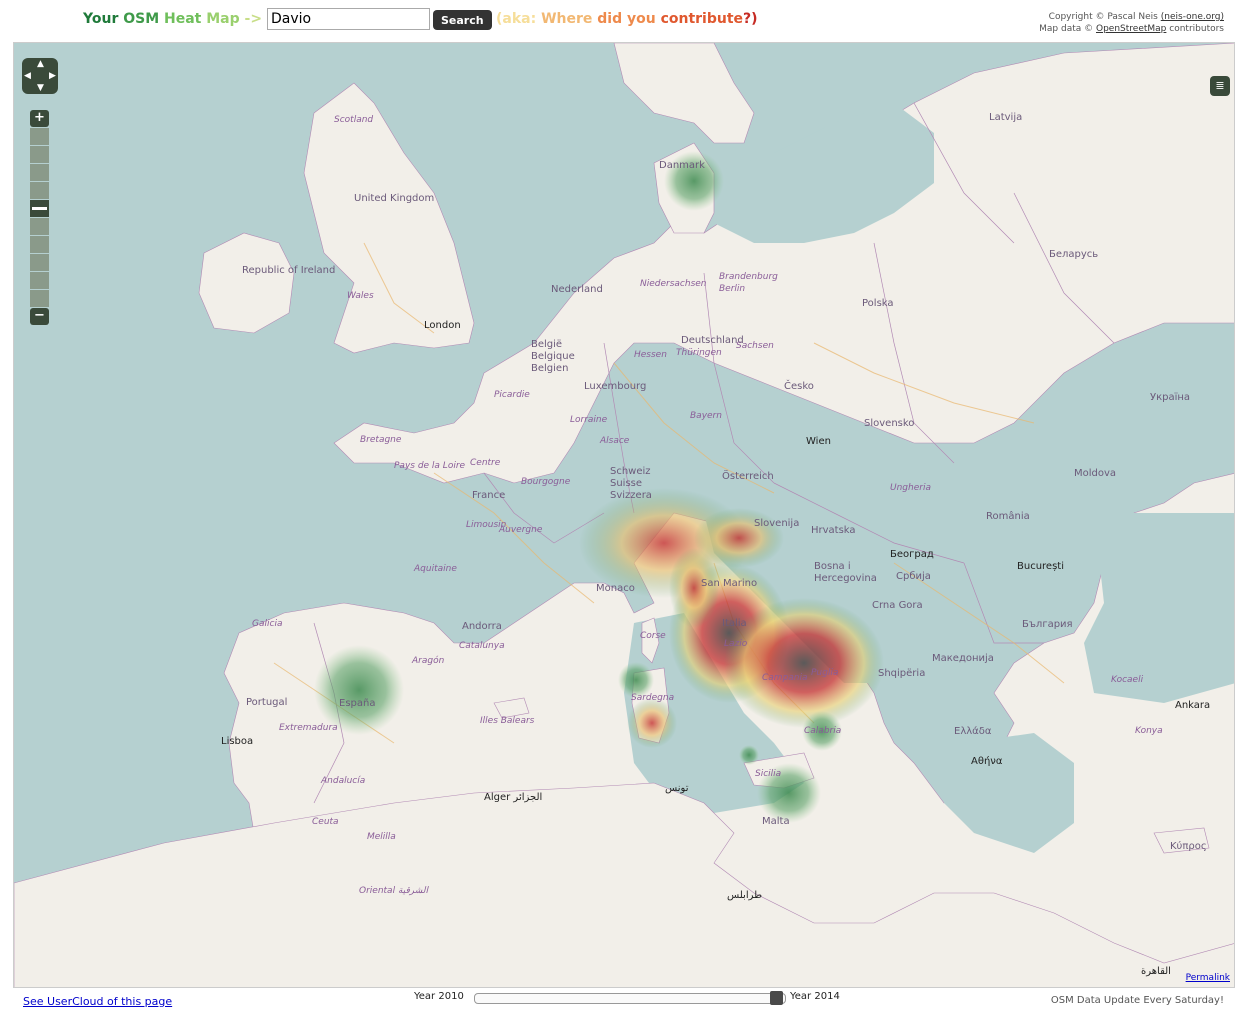 The height and width of the screenshot is (1012, 1241). What do you see at coordinates (267, 624) in the screenshot?
I see `map-label: Galicia` at bounding box center [267, 624].